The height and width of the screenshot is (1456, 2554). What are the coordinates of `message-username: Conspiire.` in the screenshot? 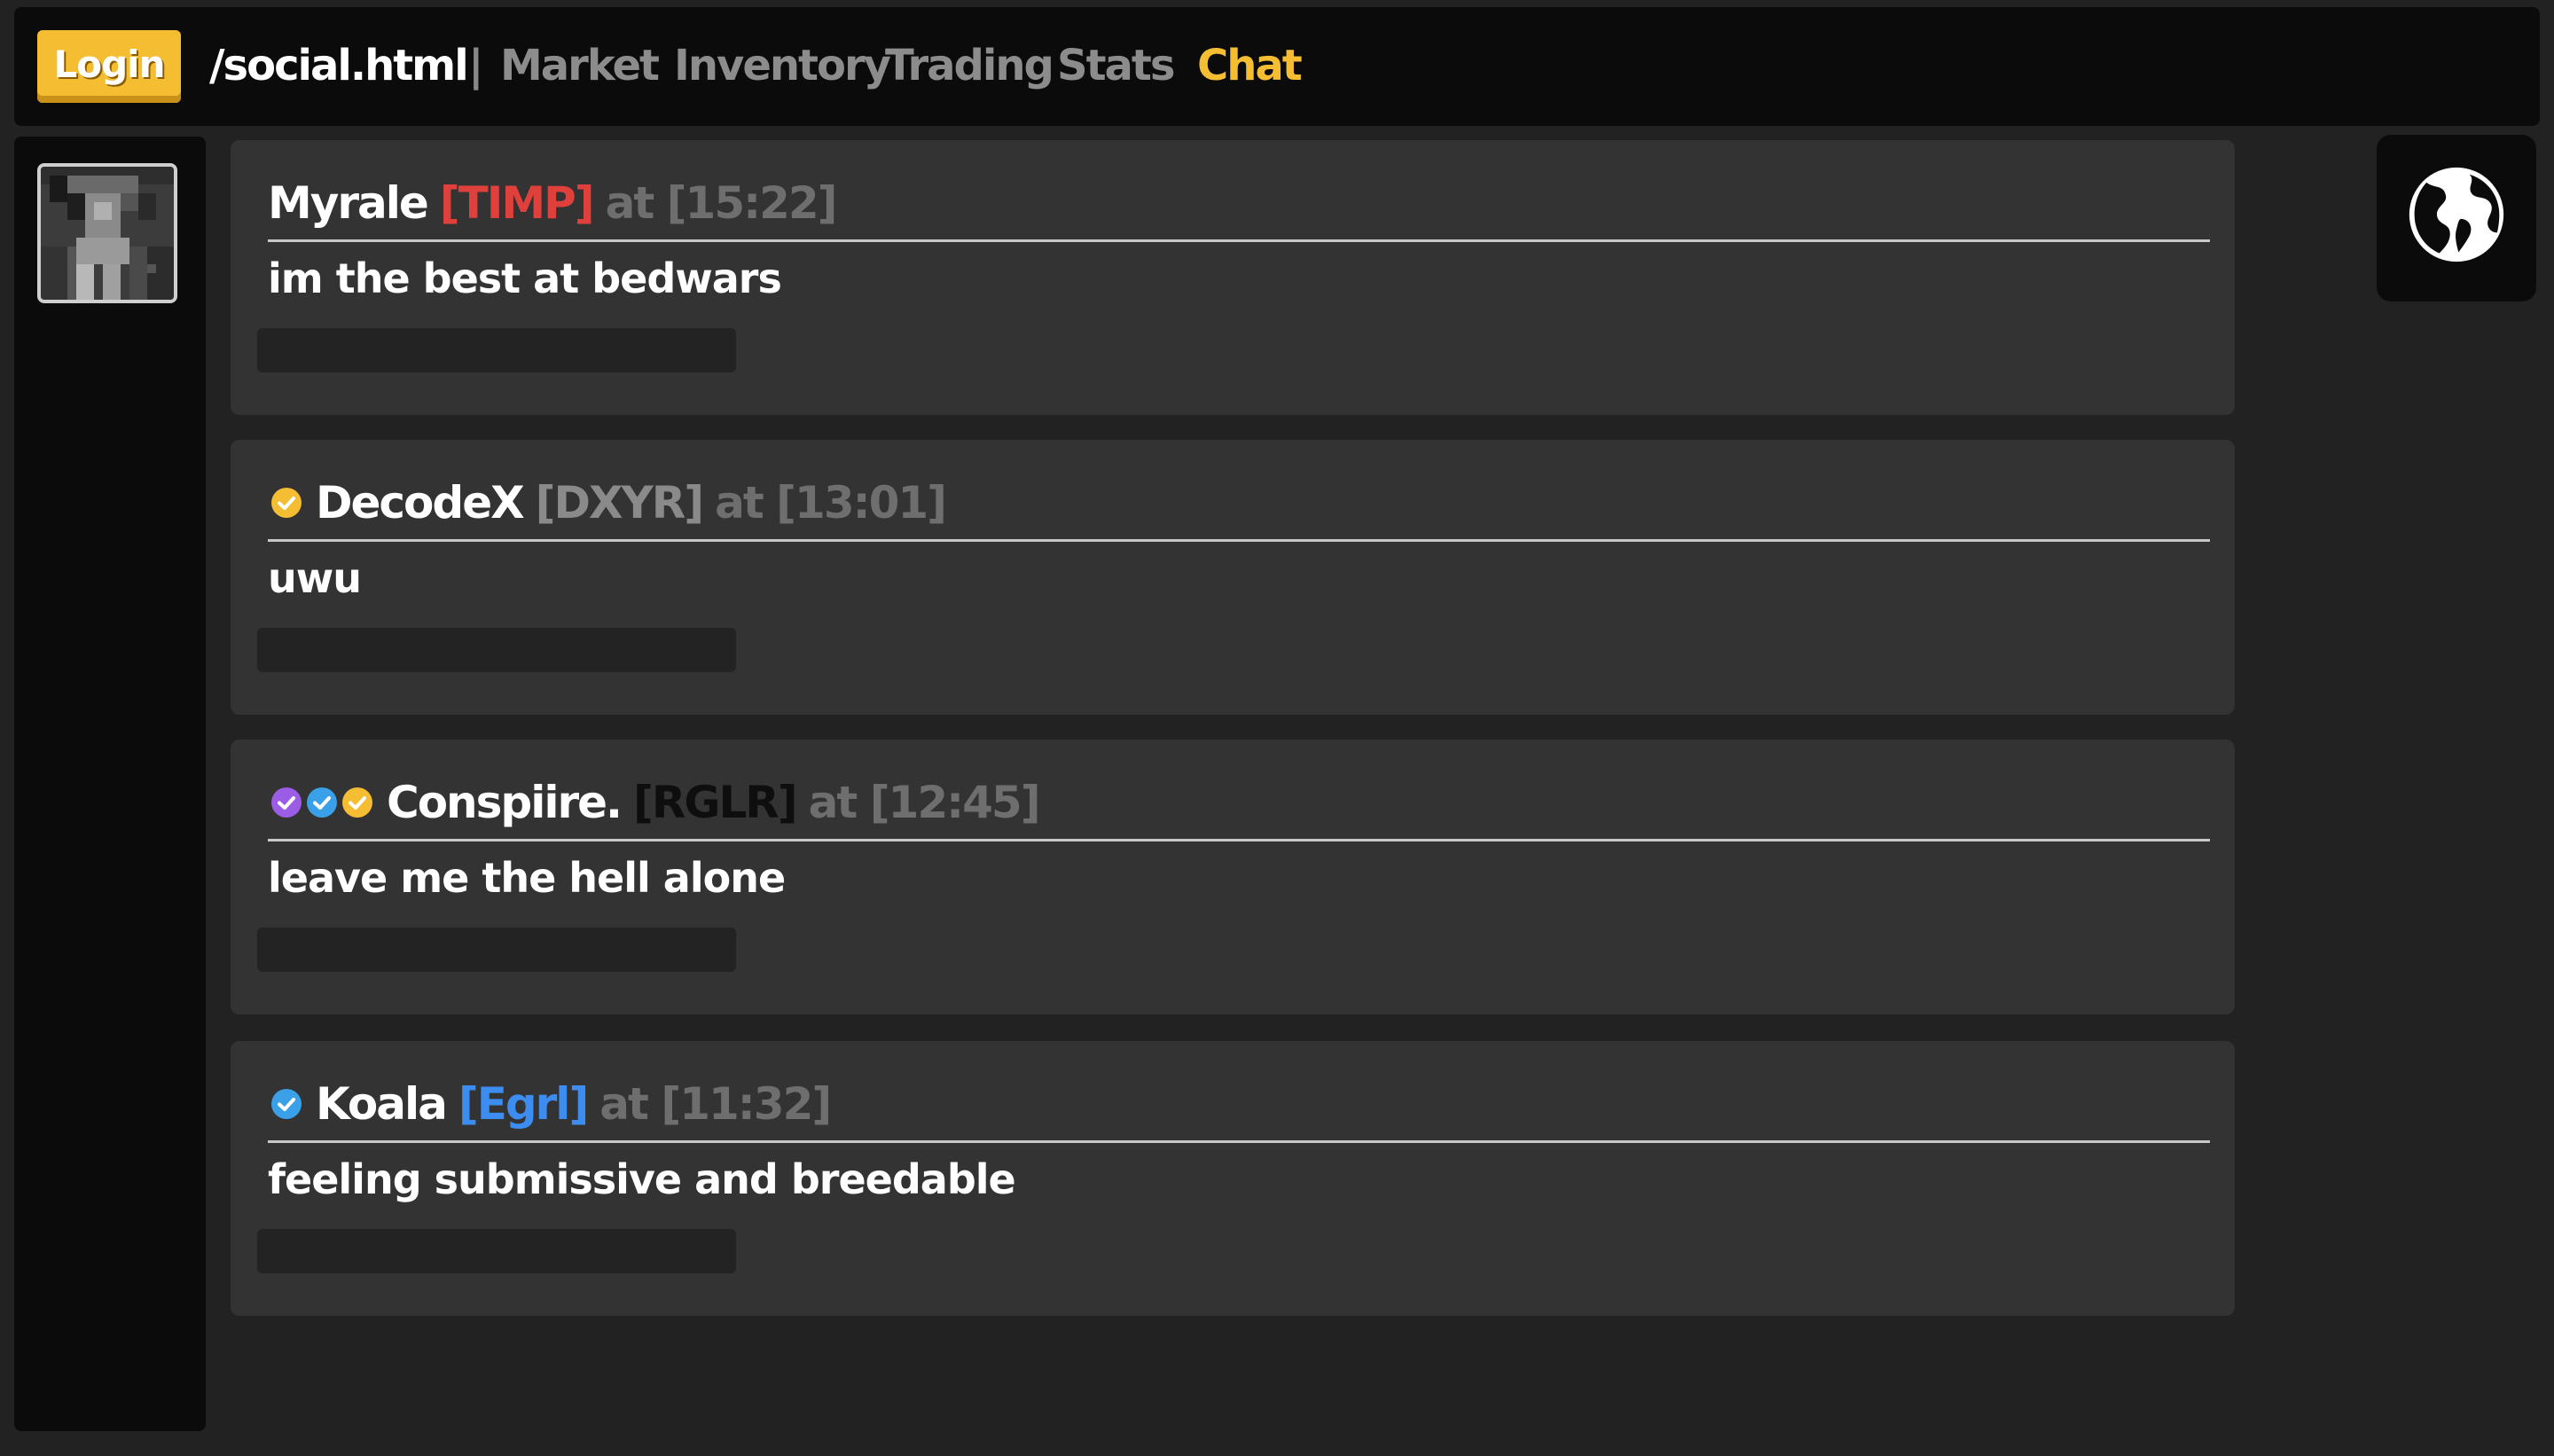 It's located at (505, 802).